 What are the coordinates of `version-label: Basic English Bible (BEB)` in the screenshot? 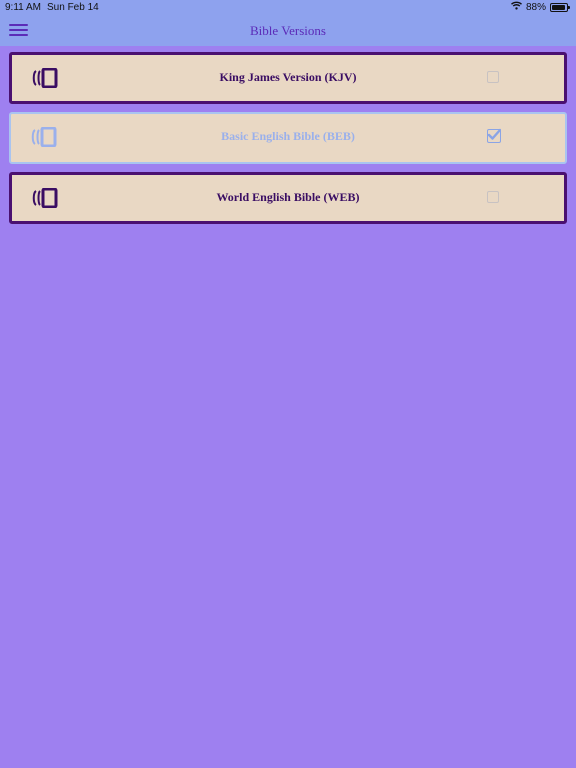 It's located at (288, 136).